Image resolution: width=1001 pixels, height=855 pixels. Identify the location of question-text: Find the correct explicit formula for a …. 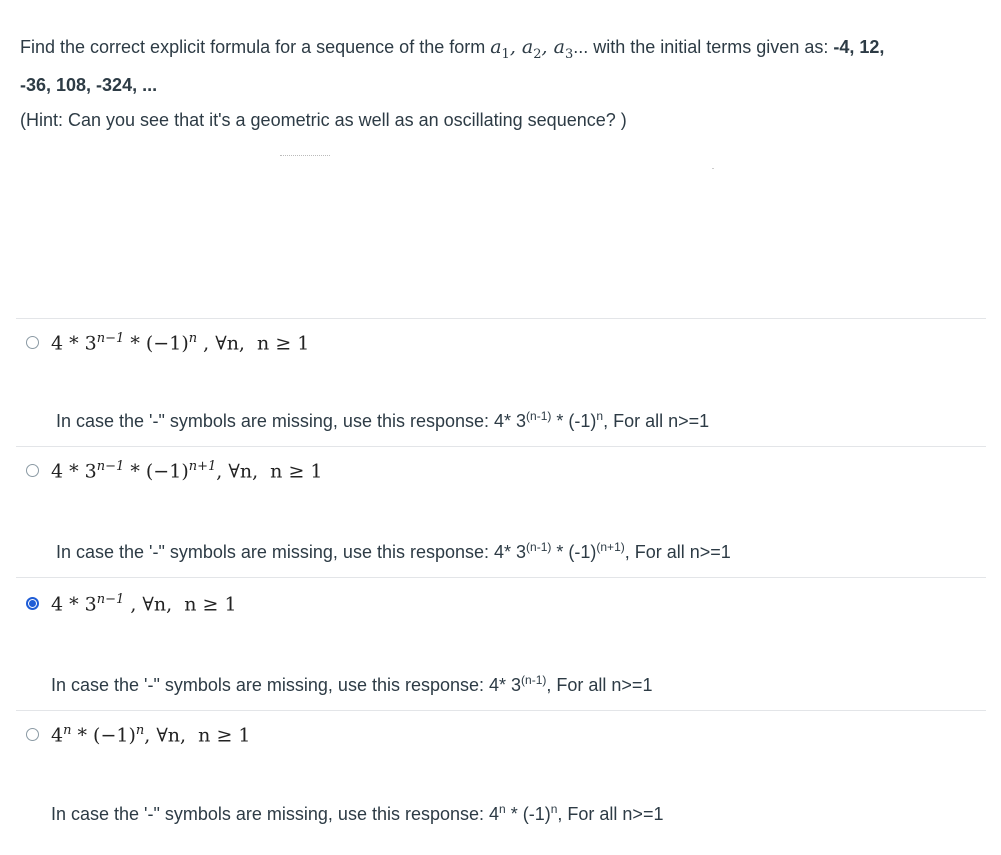
(452, 65).